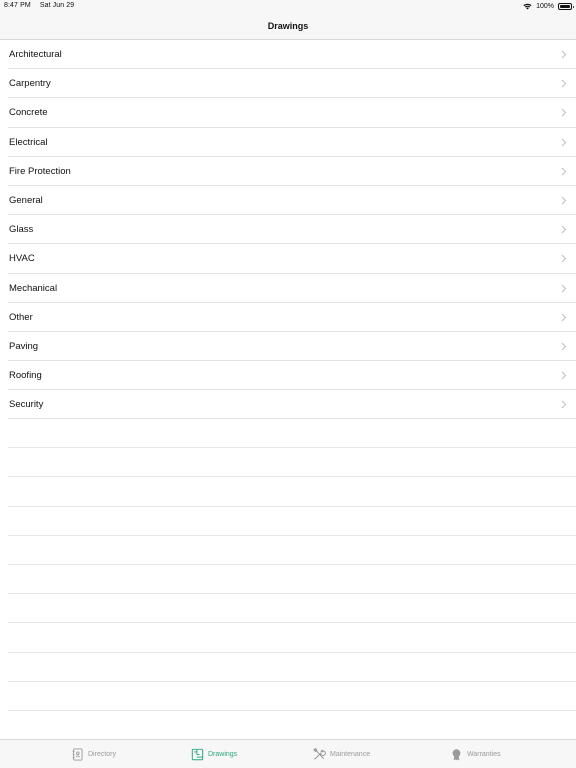 Image resolution: width=576 pixels, height=768 pixels. I want to click on list-item-label: Other, so click(21, 317).